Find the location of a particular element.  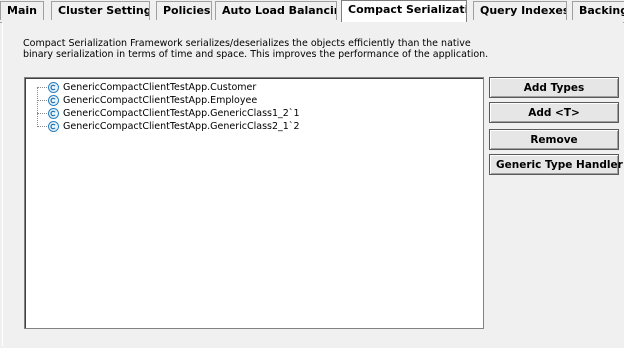

tab-cluster-settings: Cluster Settings is located at coordinates (100, 10).